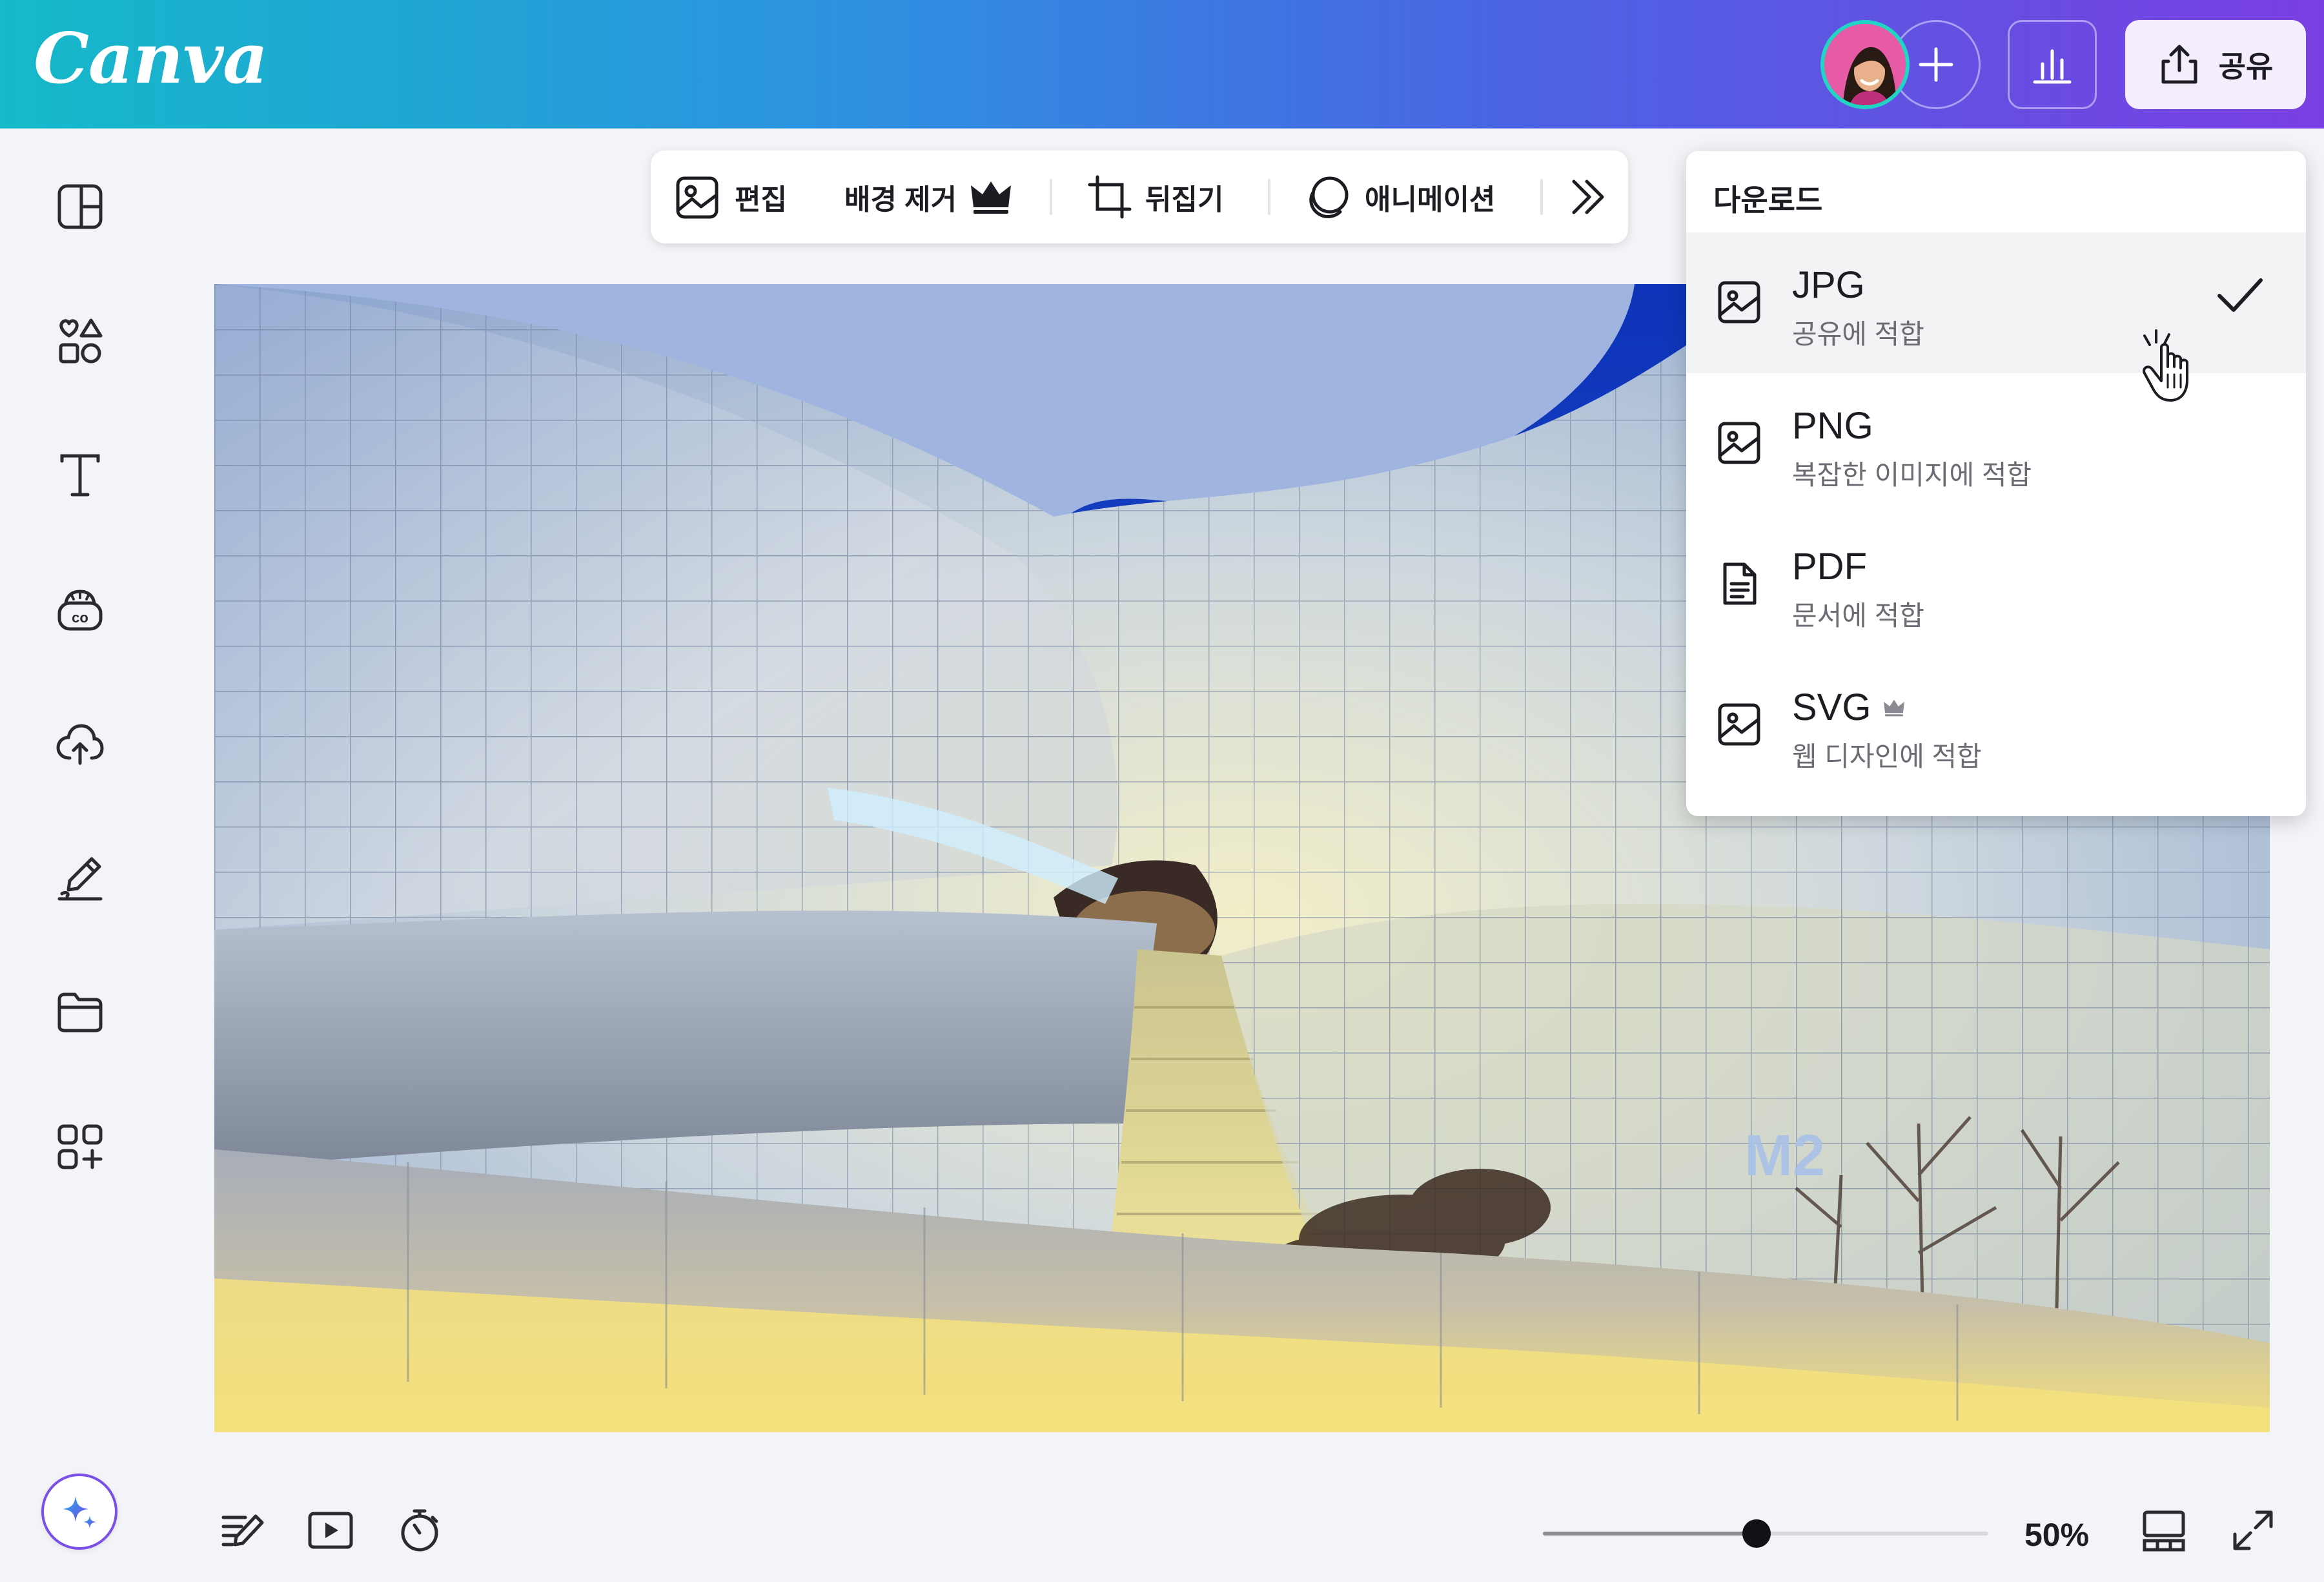 Image resolution: width=2324 pixels, height=1582 pixels. What do you see at coordinates (1996, 584) in the screenshot?
I see `format-option-pdf: PDF 문서에 적합` at bounding box center [1996, 584].